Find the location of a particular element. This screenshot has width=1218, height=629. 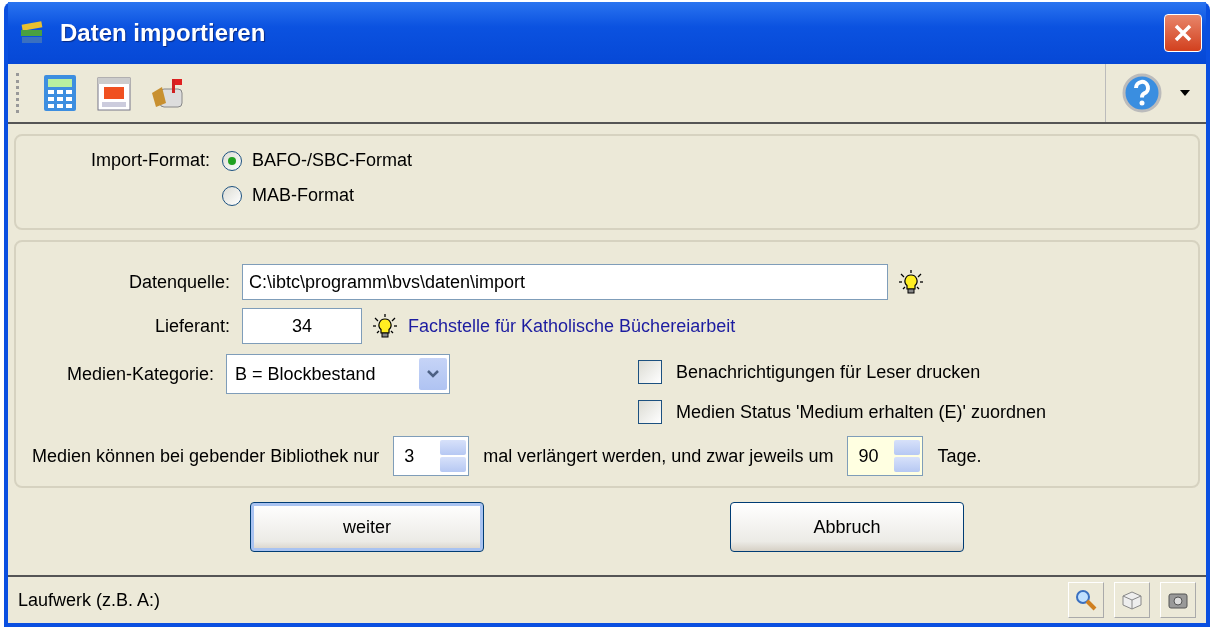

field-label: Lieferant: is located at coordinates (192, 326).